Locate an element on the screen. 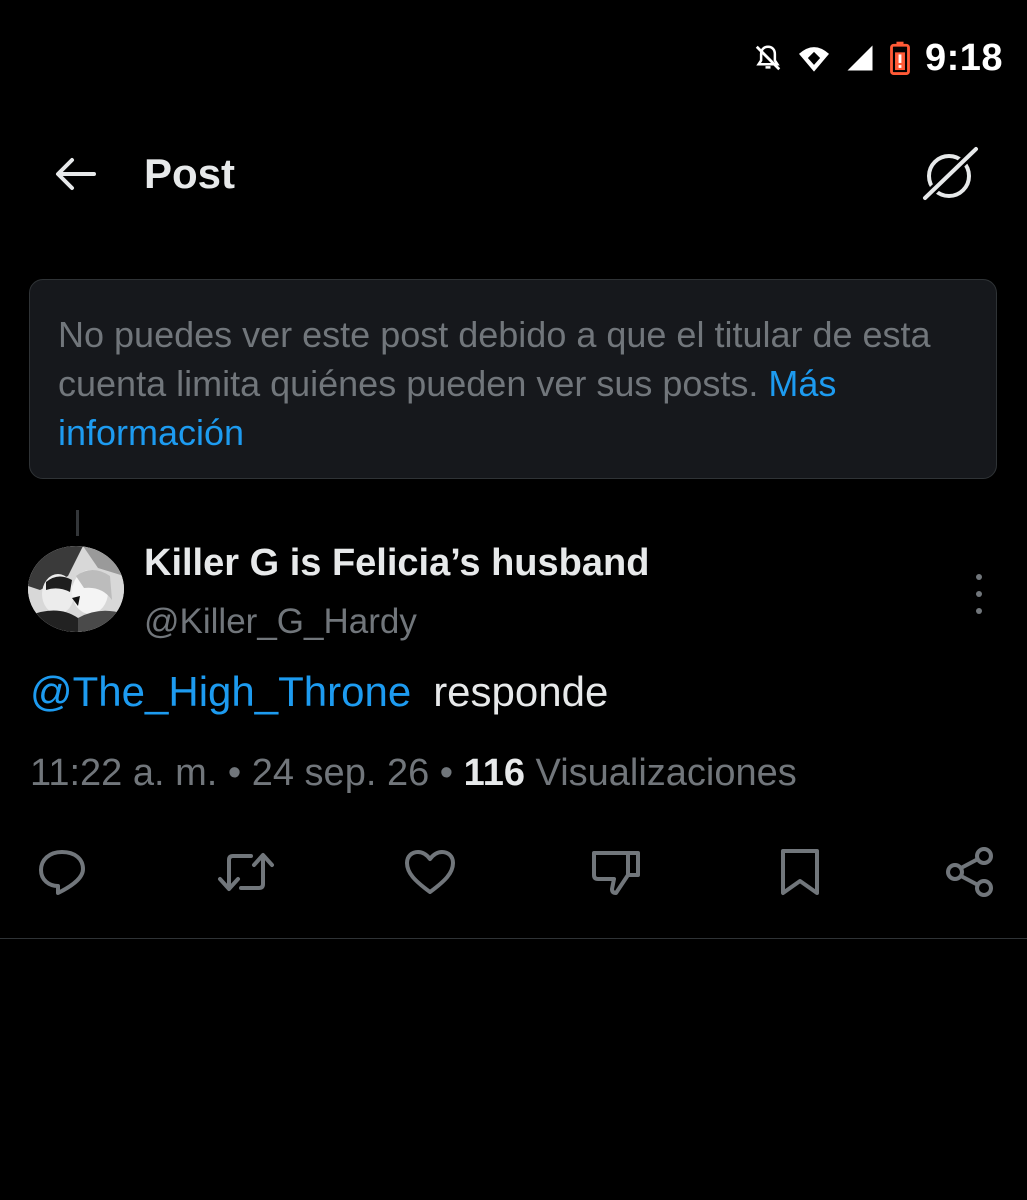 The height and width of the screenshot is (1200, 1027). reply-button is located at coordinates (62, 874).